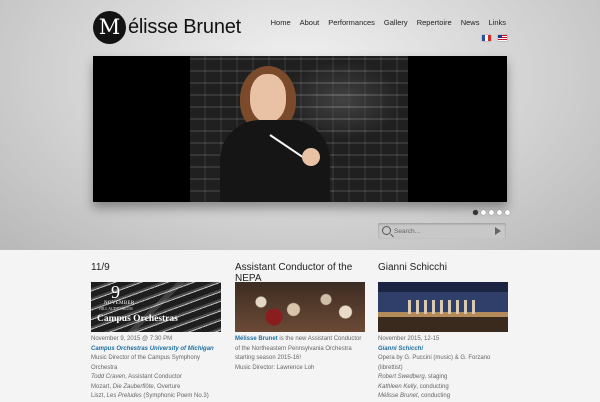 The height and width of the screenshot is (402, 600). I want to click on event-line: Todd Craven, Assistant Conductor, so click(156, 378).